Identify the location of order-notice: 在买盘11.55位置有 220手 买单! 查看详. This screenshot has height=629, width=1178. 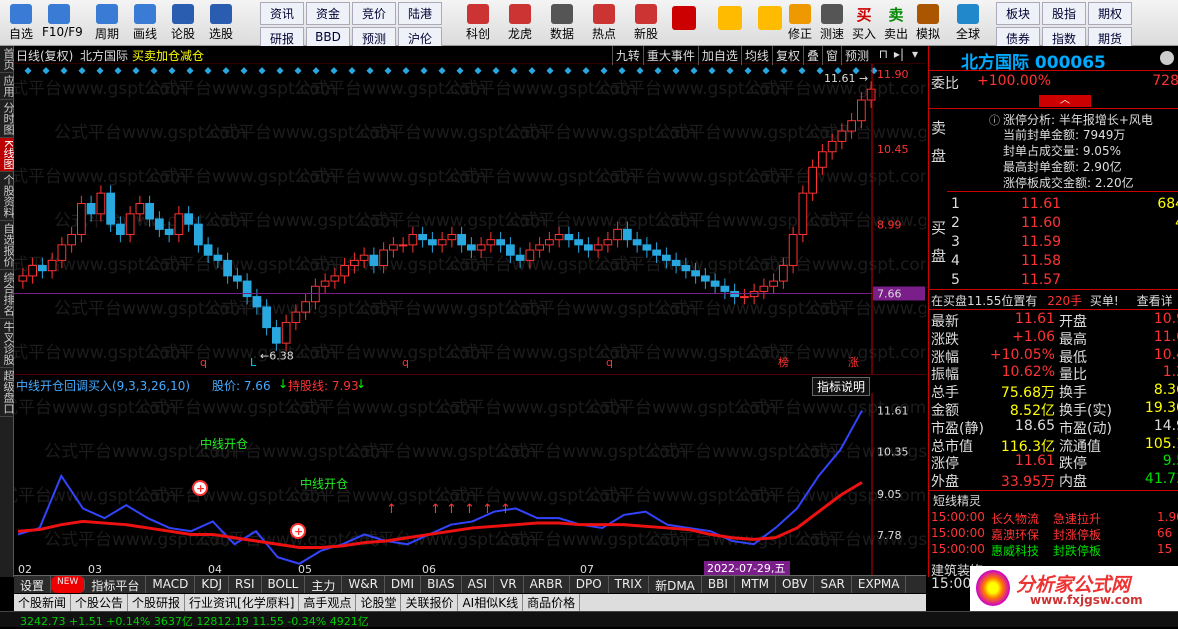
(1052, 300).